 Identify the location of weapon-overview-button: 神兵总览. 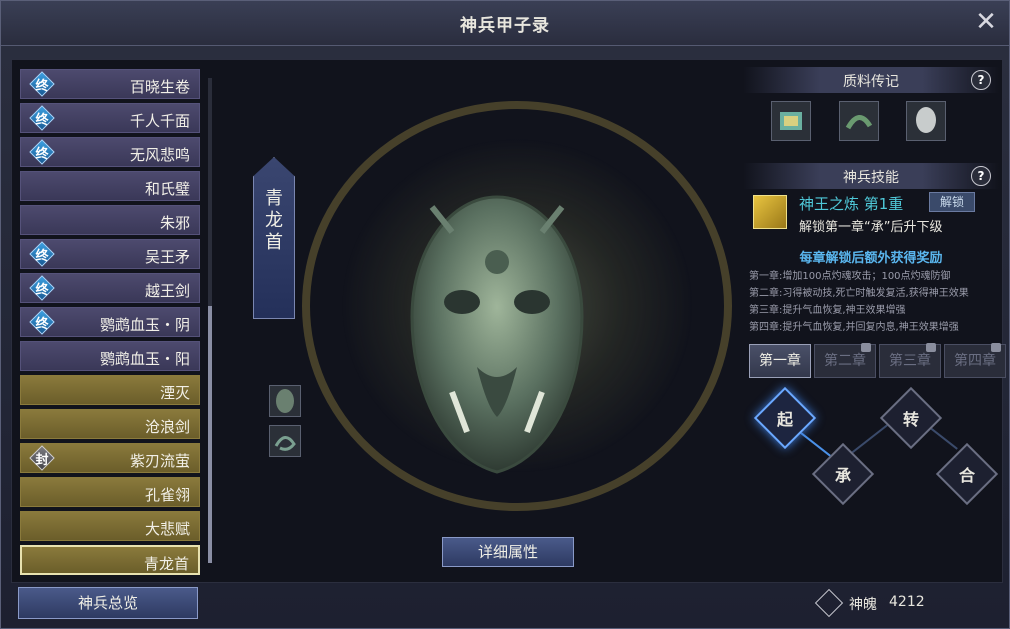
(108, 603).